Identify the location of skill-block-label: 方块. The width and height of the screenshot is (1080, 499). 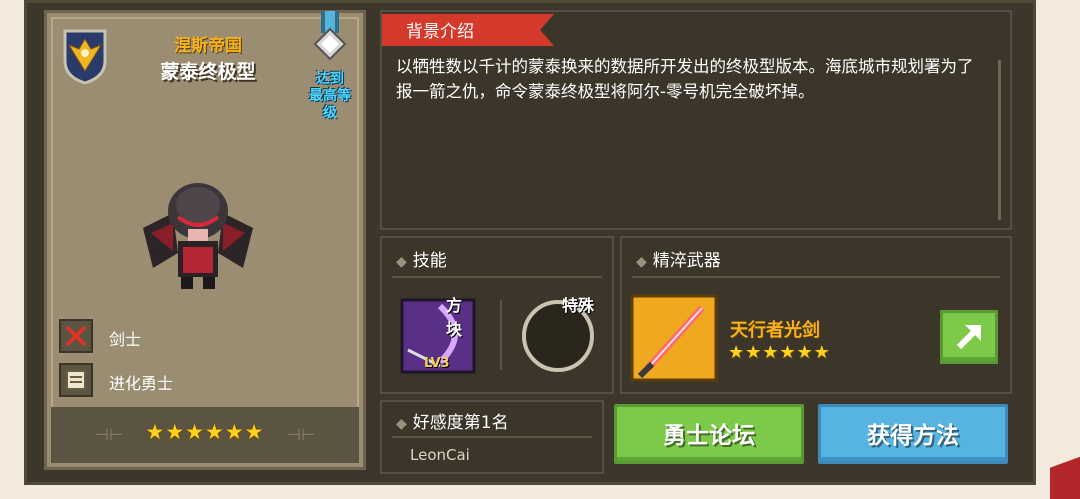
(454, 317).